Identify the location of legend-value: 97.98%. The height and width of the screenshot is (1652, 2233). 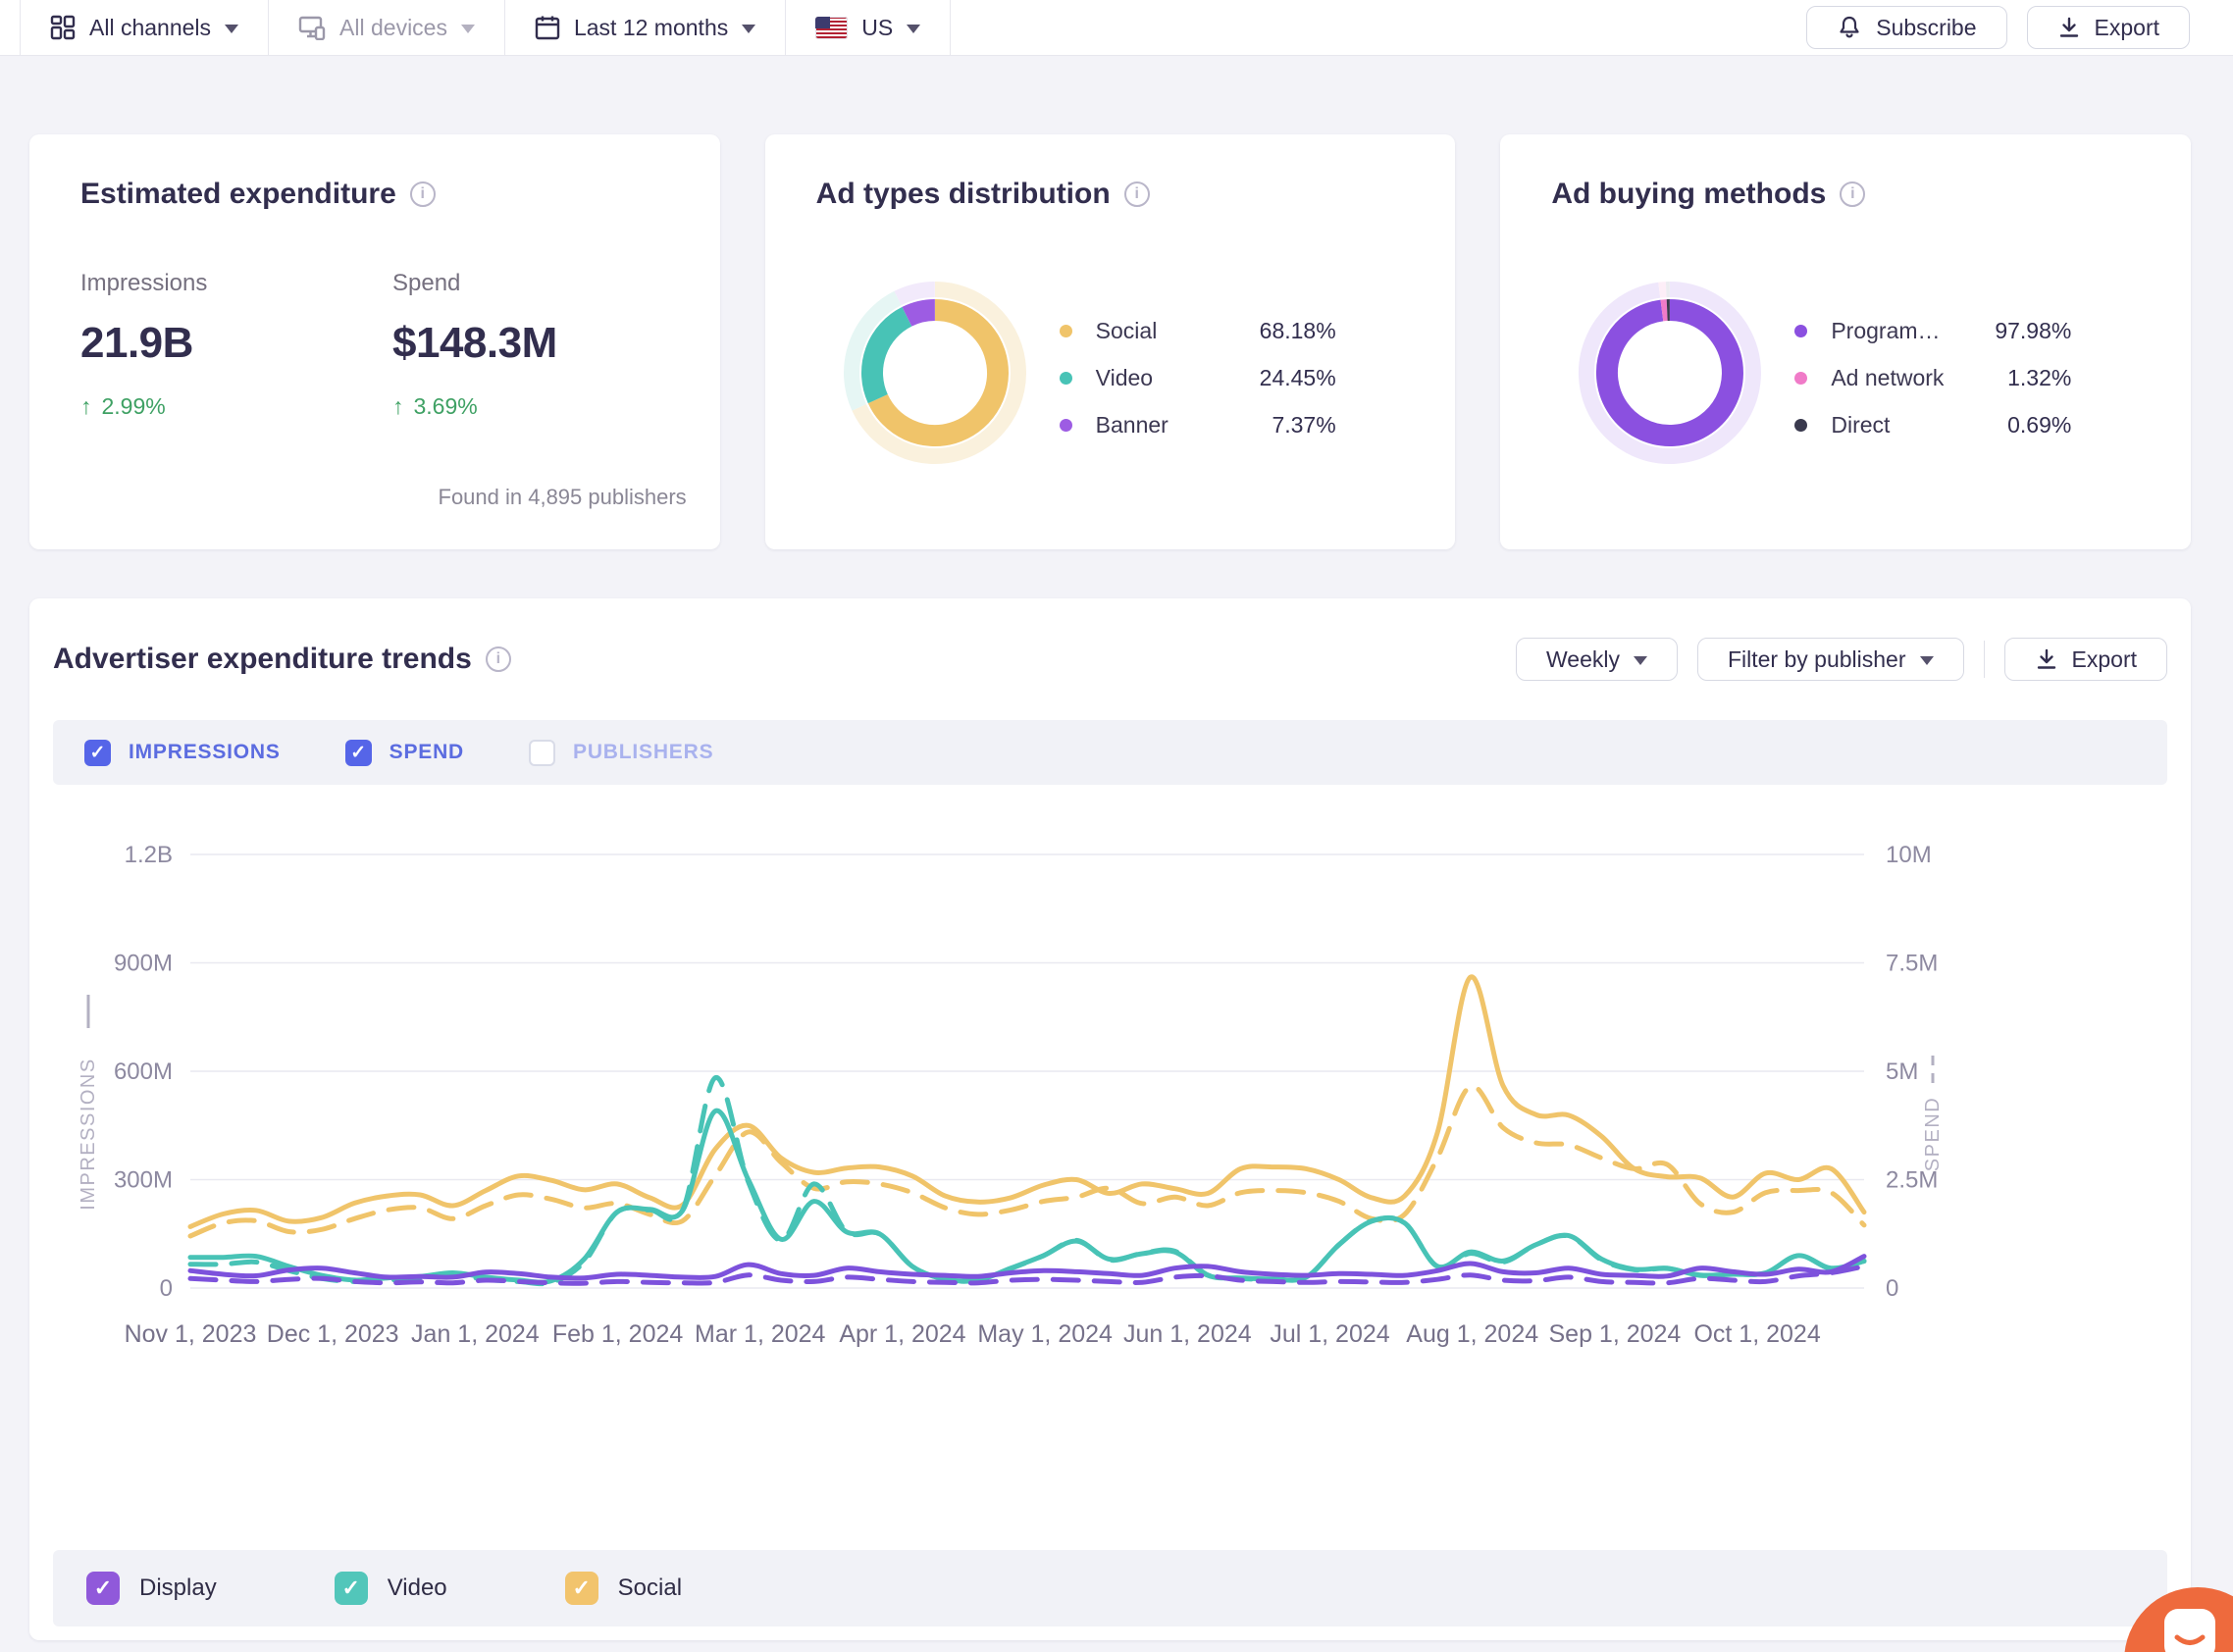
(2033, 330).